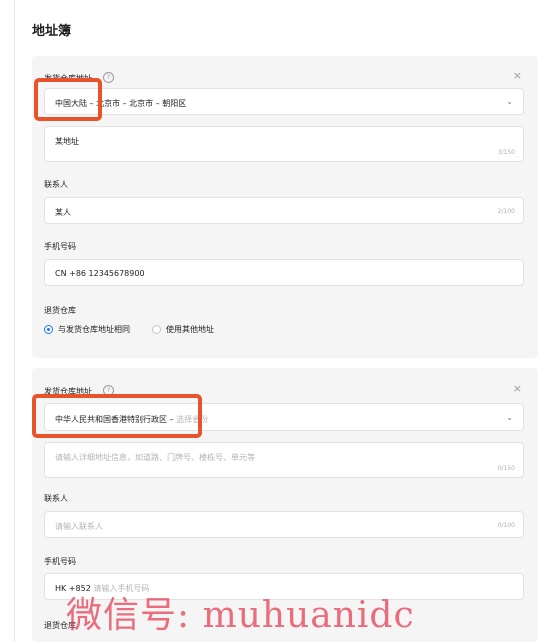 The image size is (542, 642). I want to click on address-textarea: 某地址 3/150, so click(284, 144).